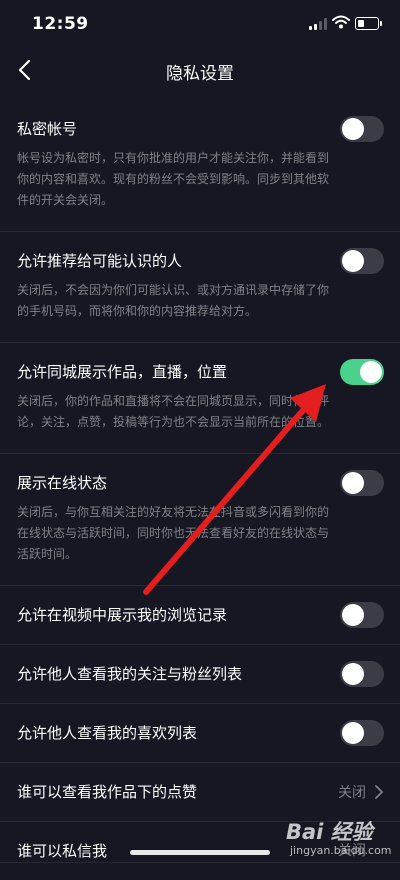  Describe the element at coordinates (362, 674) in the screenshot. I see `follow-list-toggle` at that location.